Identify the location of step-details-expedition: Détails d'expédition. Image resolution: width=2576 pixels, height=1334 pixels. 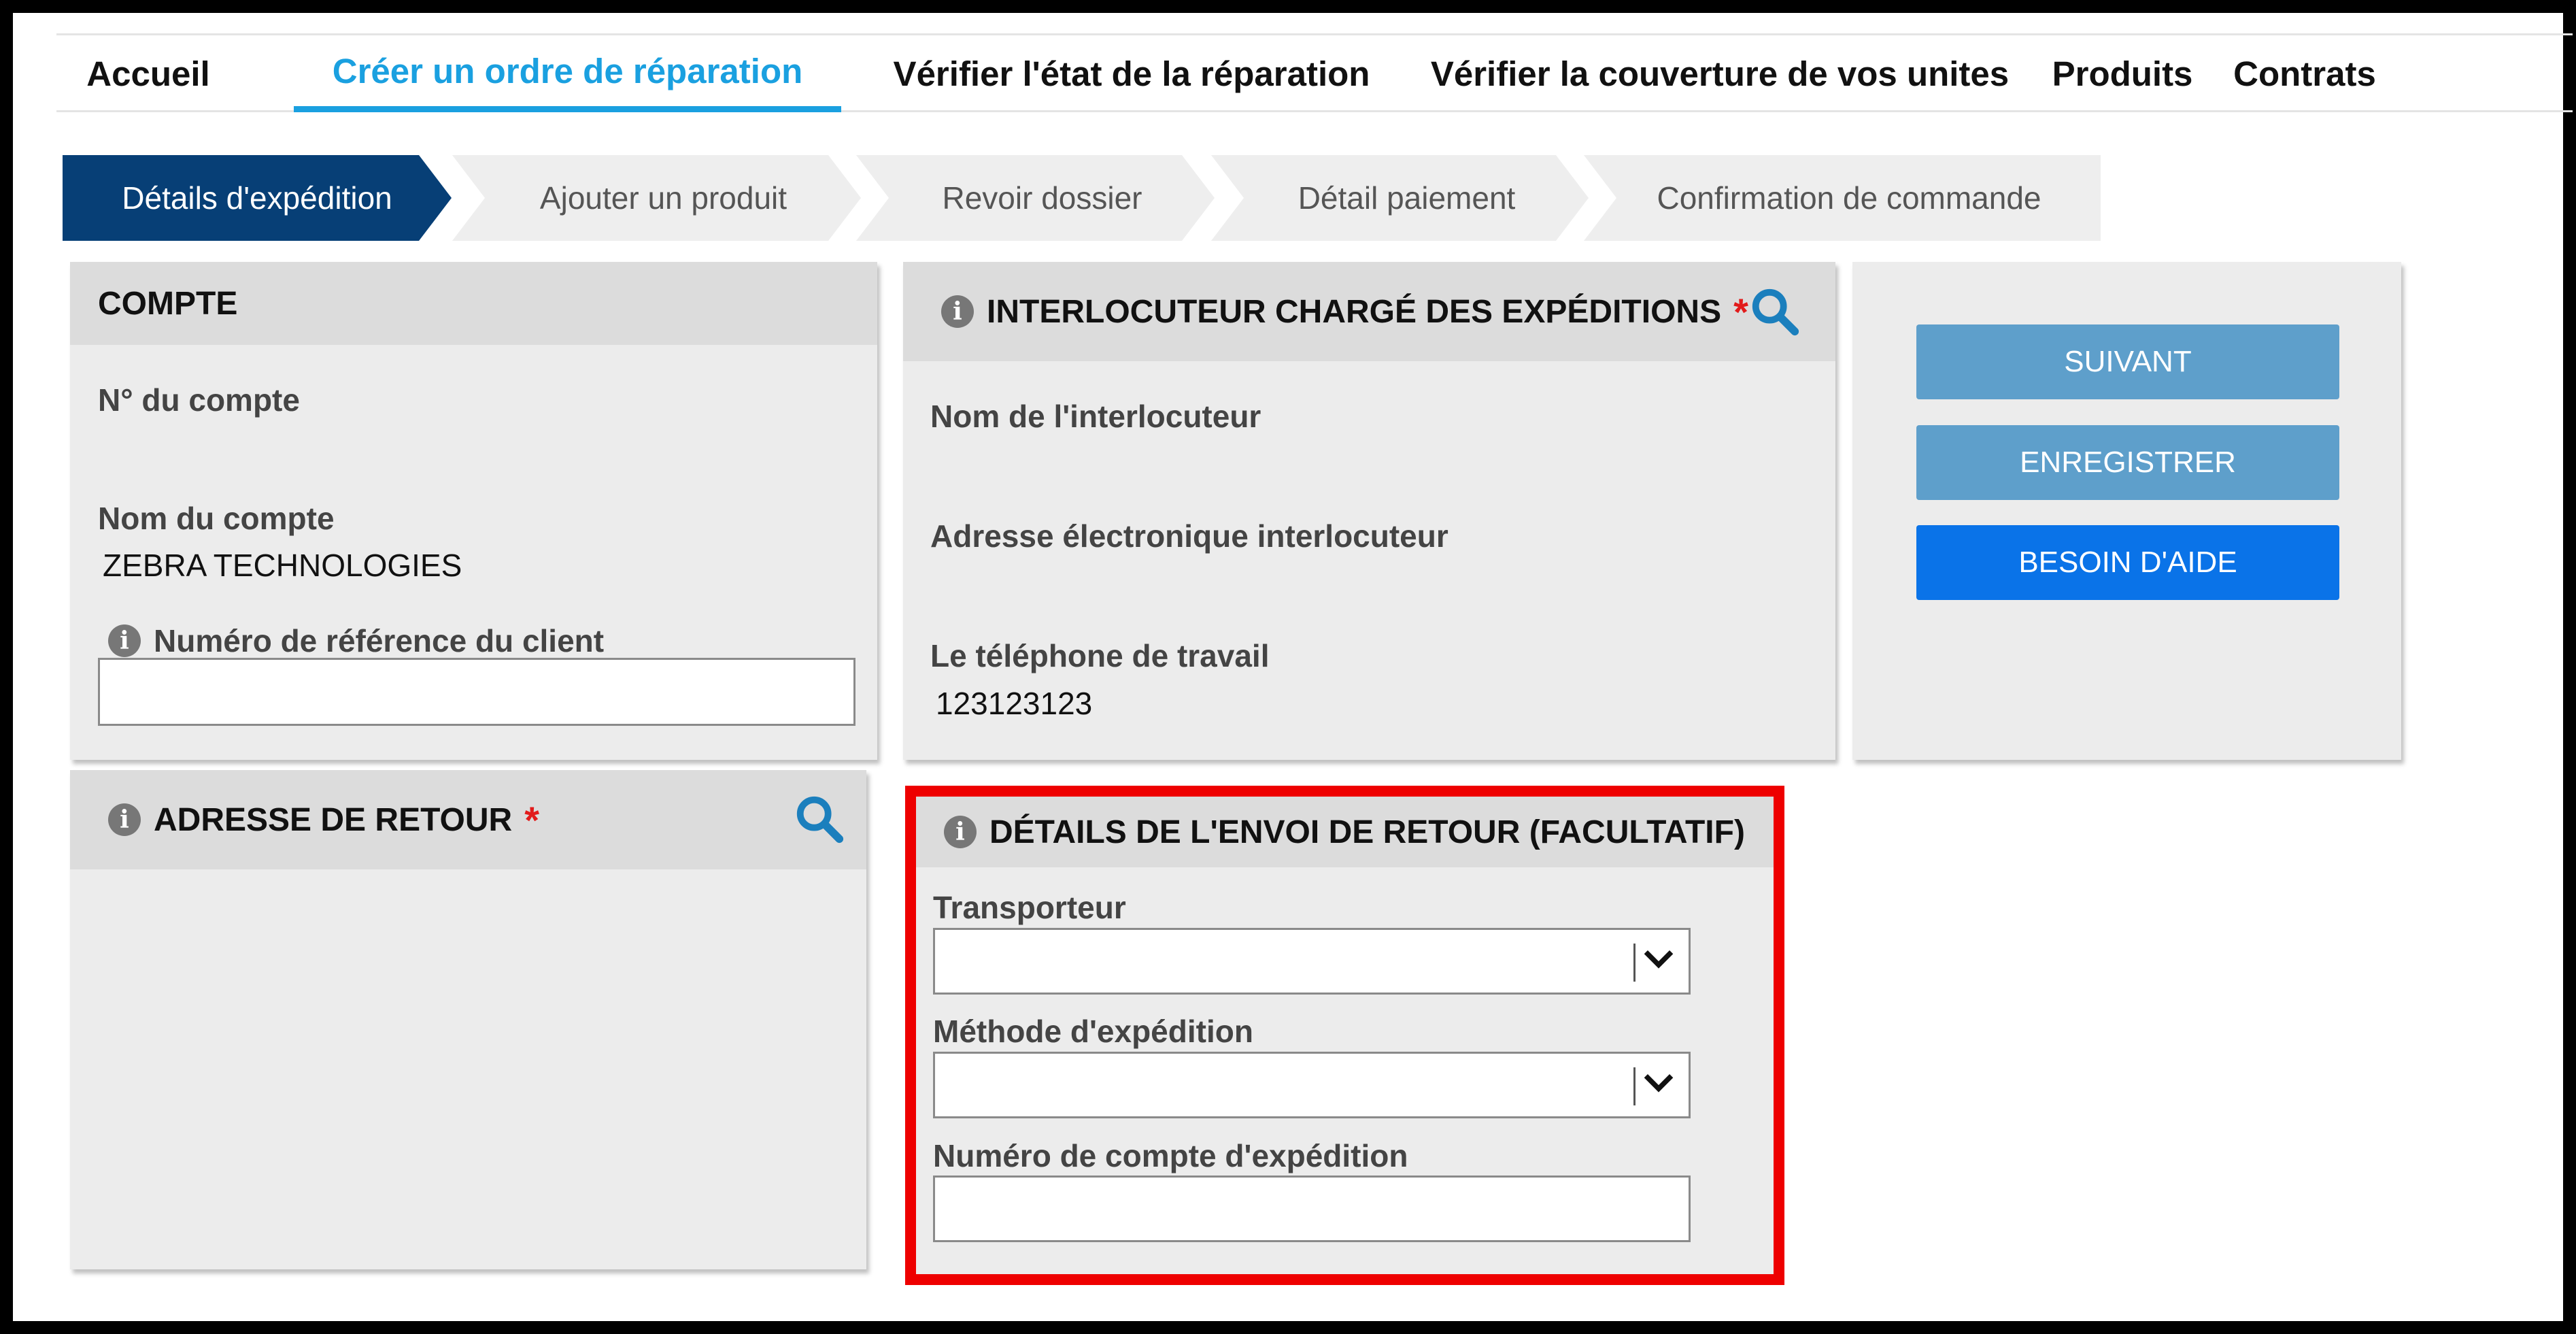
(257, 198).